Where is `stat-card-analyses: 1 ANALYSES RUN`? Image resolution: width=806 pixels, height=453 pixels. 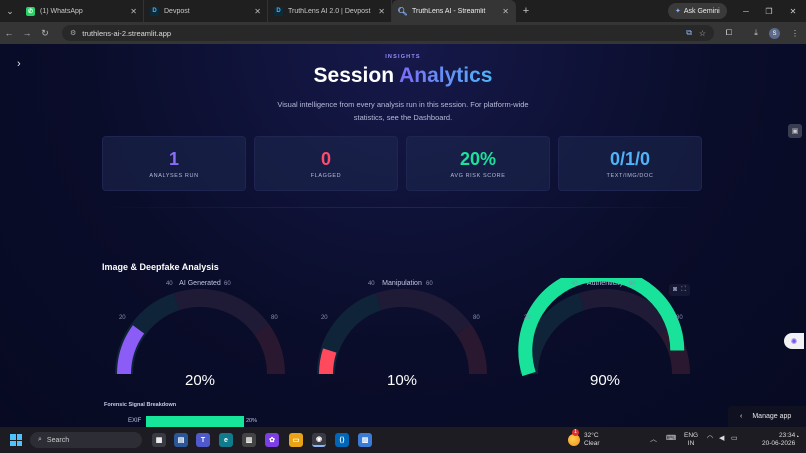
stat-card-analyses: 1 ANALYSES RUN is located at coordinates (174, 163).